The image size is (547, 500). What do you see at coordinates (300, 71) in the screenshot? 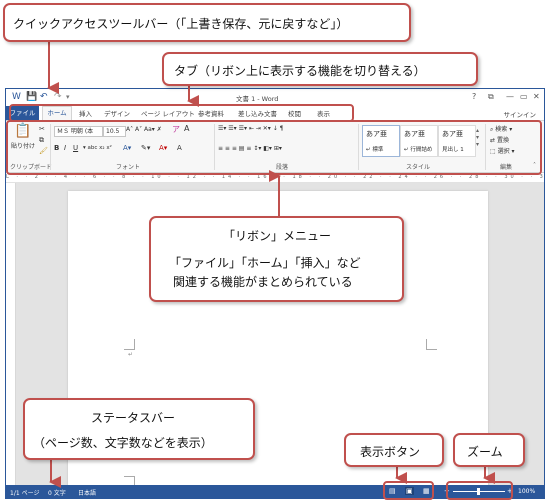
I see `callout-tabs-text: タブ（リボン上に表示する機能を切り替える）` at bounding box center [300, 71].